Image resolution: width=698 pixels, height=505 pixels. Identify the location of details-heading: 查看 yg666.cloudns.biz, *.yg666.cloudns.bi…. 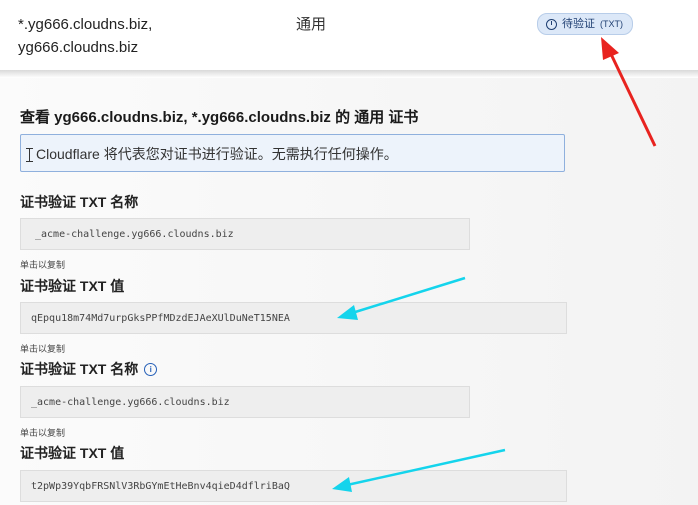
(219, 117).